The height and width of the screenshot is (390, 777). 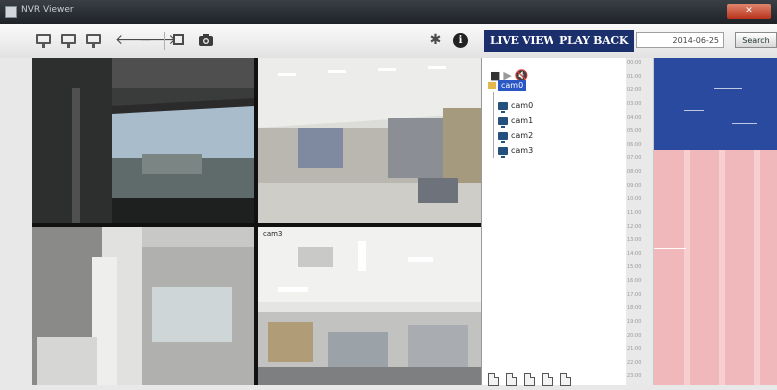 What do you see at coordinates (512, 85) in the screenshot?
I see `tree-root-label: cam0` at bounding box center [512, 85].